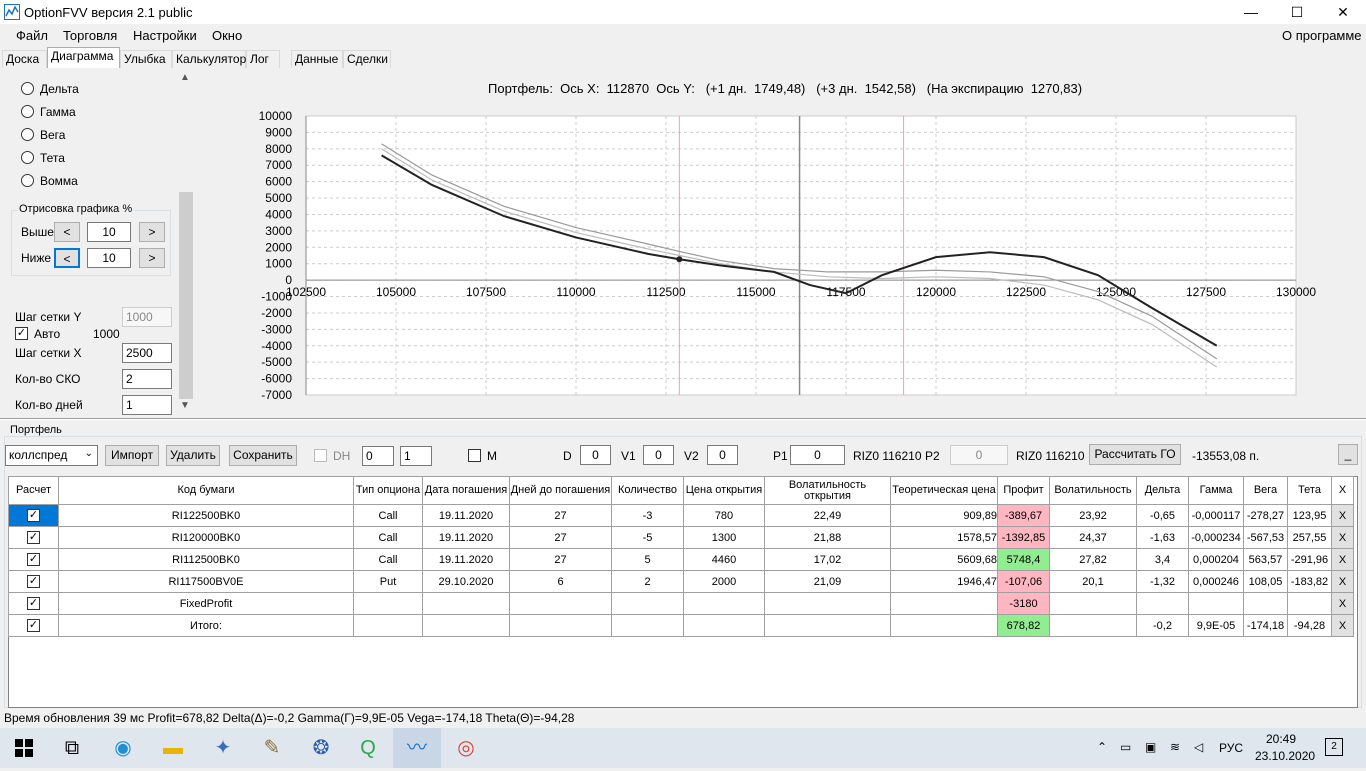 The image size is (1366, 771). Describe the element at coordinates (560, 515) in the screenshot. I see `cell-days: 27` at that location.